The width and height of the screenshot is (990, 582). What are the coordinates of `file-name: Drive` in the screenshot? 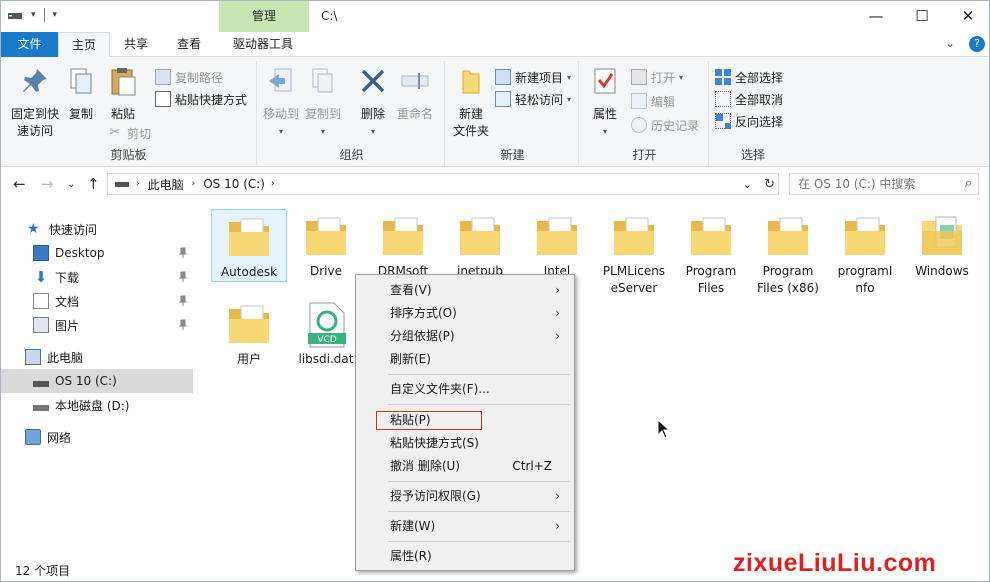 It's located at (326, 271).